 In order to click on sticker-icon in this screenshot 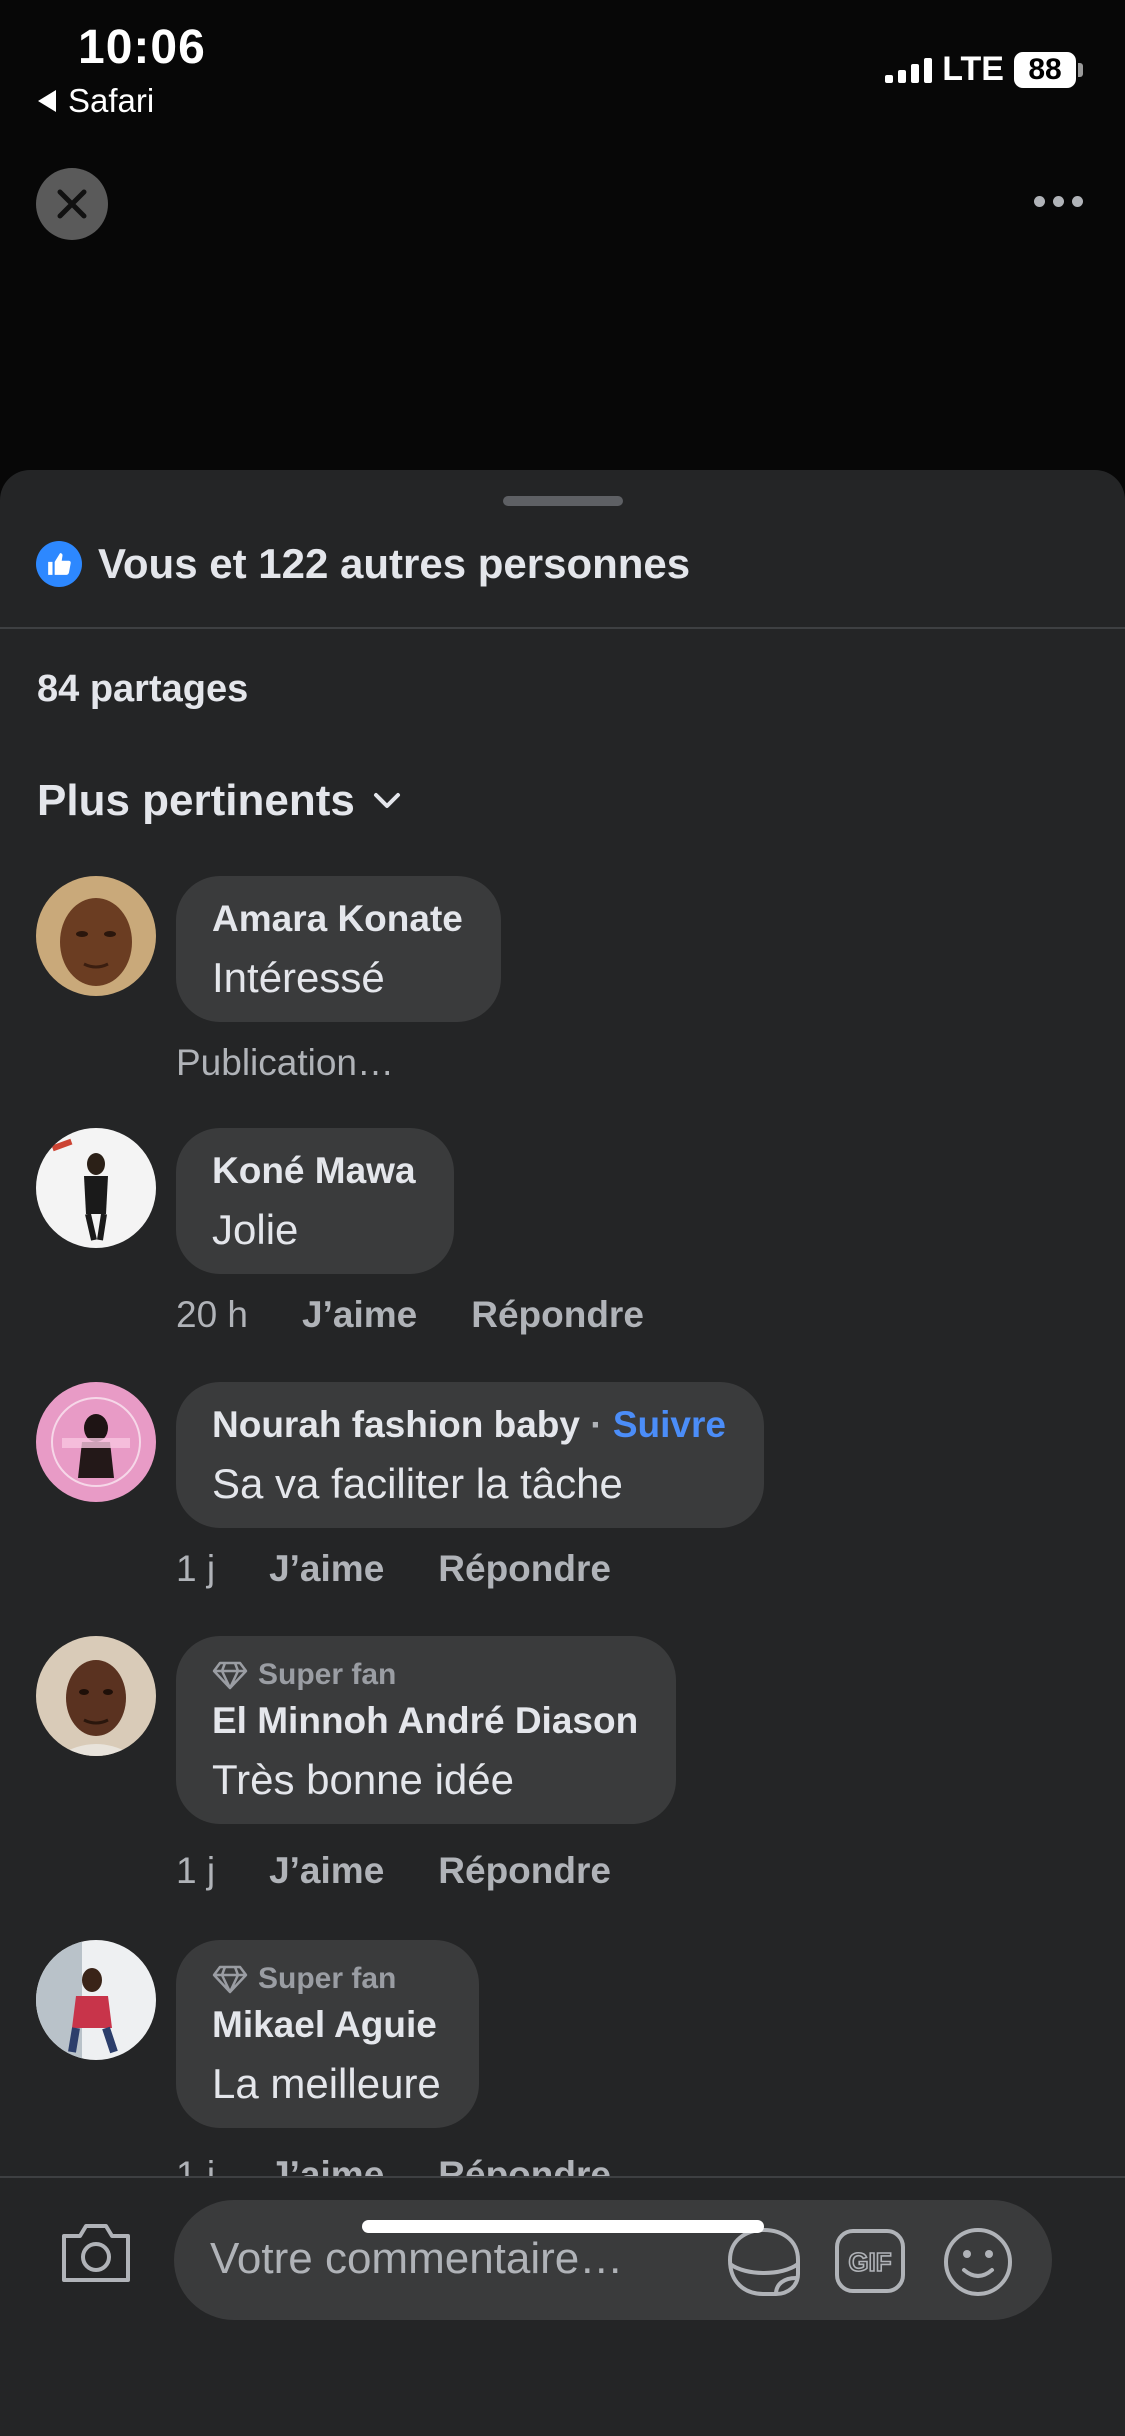, I will do `click(763, 2261)`.